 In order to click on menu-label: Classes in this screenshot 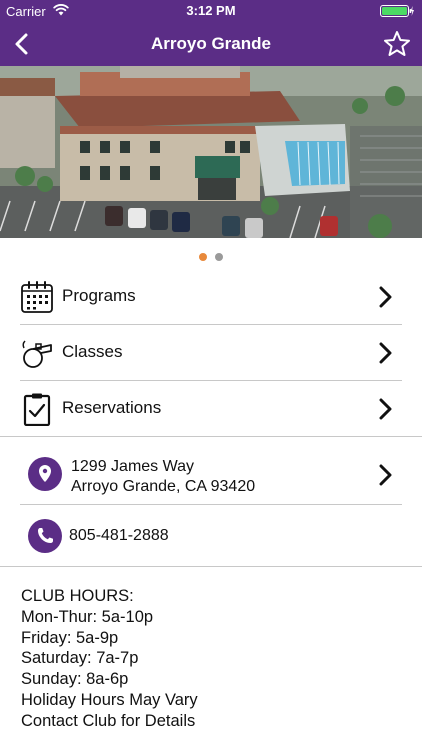, I will do `click(92, 351)`.